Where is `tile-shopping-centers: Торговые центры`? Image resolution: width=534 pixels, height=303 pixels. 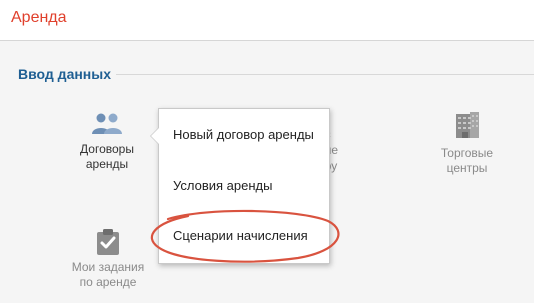
tile-shopping-centers: Торговые центры is located at coordinates (467, 143).